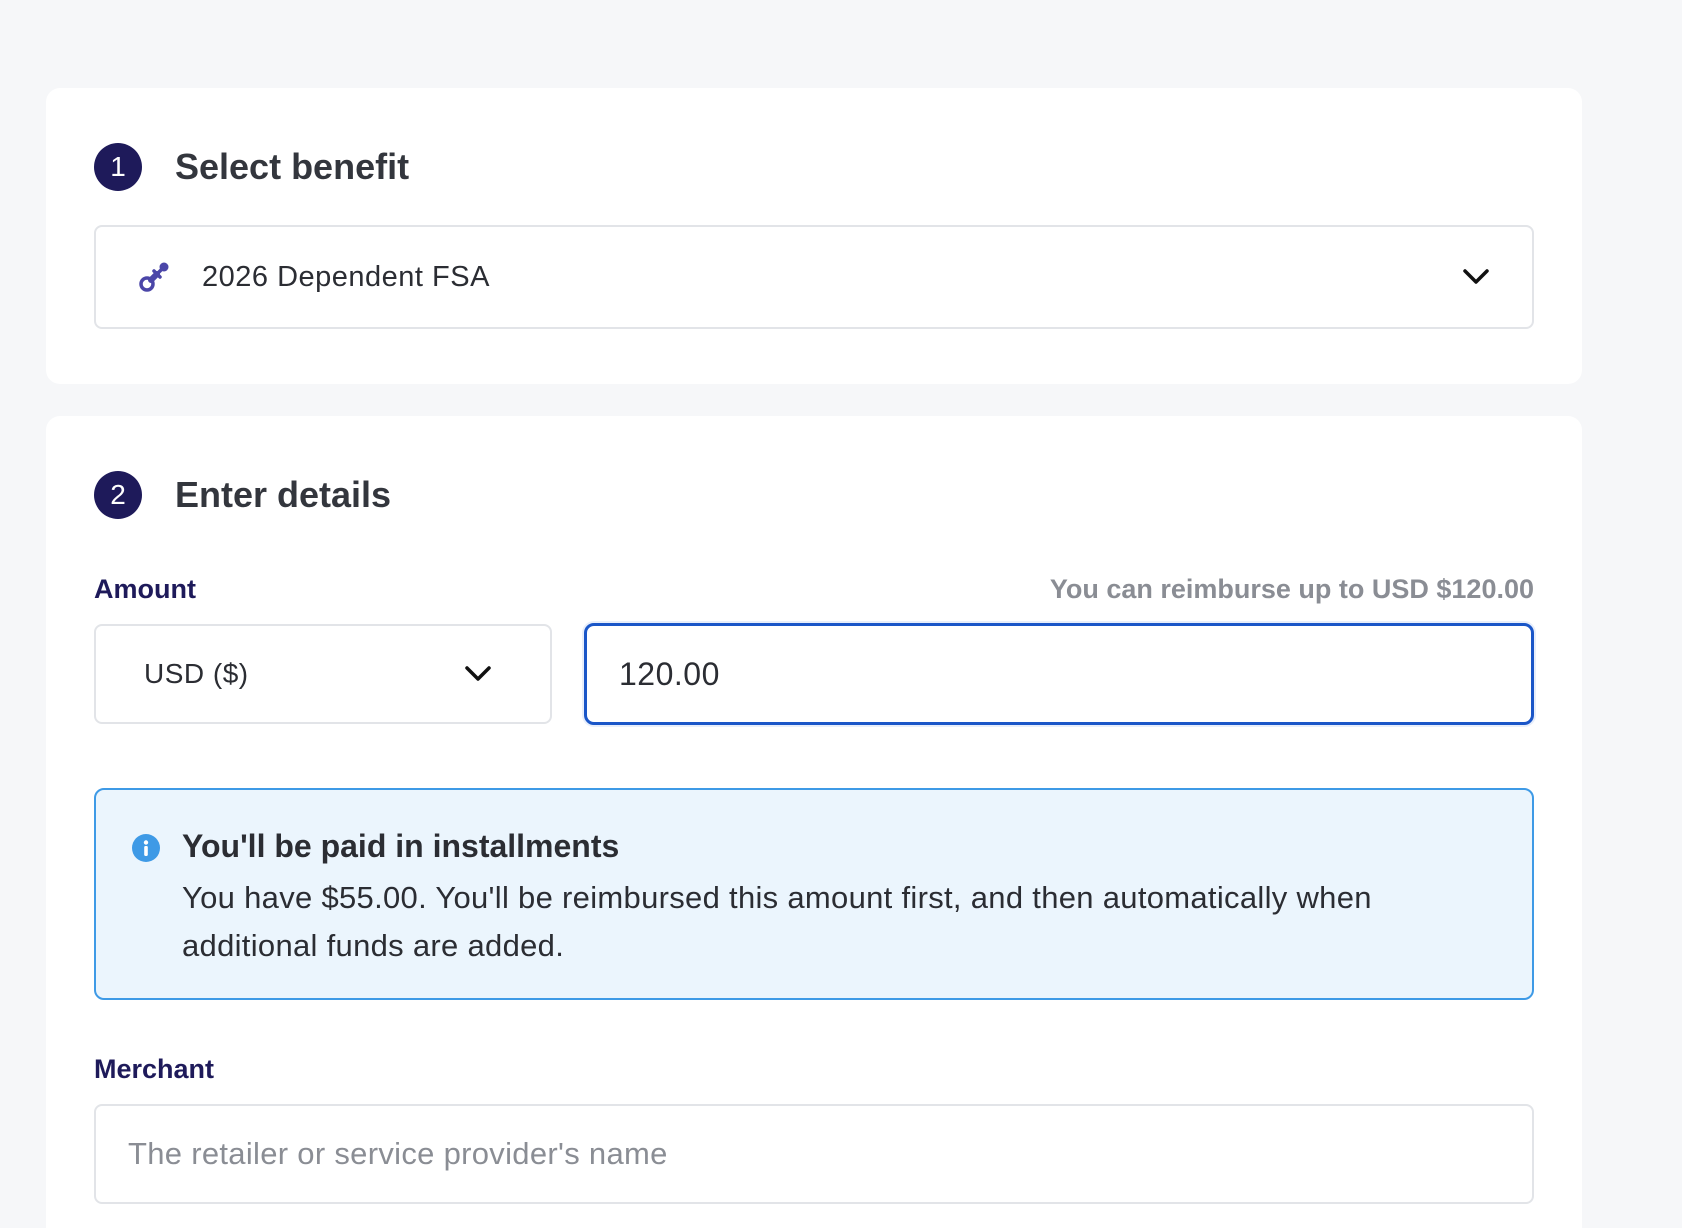 The height and width of the screenshot is (1228, 1682). Describe the element at coordinates (196, 673) in the screenshot. I see `currency-label: USD ($)` at that location.